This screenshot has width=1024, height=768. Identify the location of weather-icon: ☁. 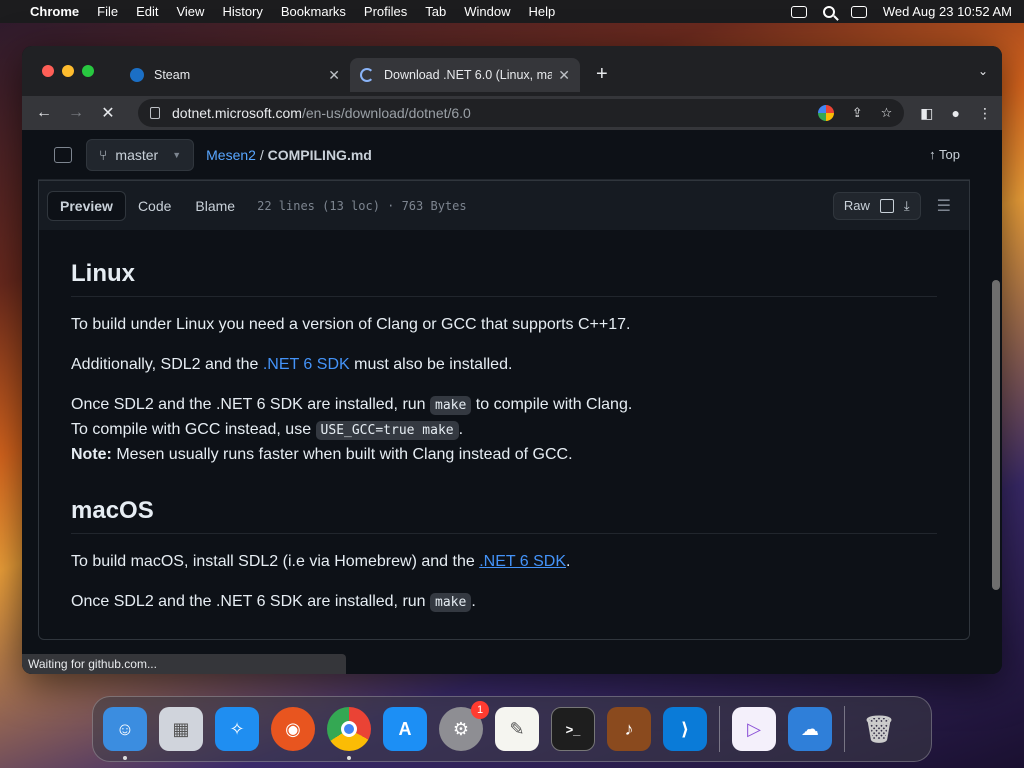
(810, 729).